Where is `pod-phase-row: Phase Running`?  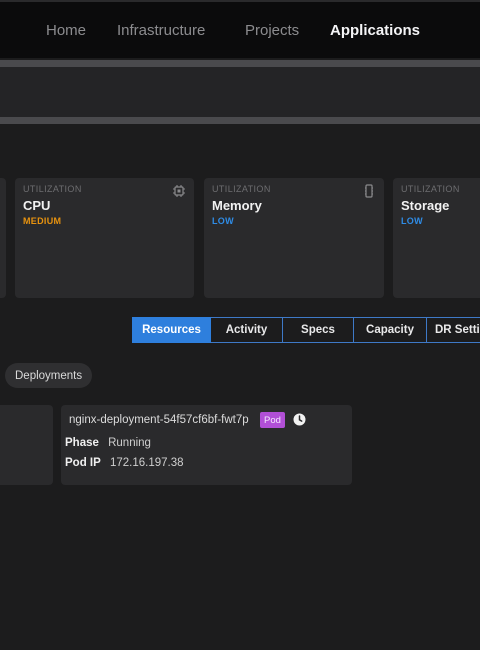 pod-phase-row: Phase Running is located at coordinates (108, 443).